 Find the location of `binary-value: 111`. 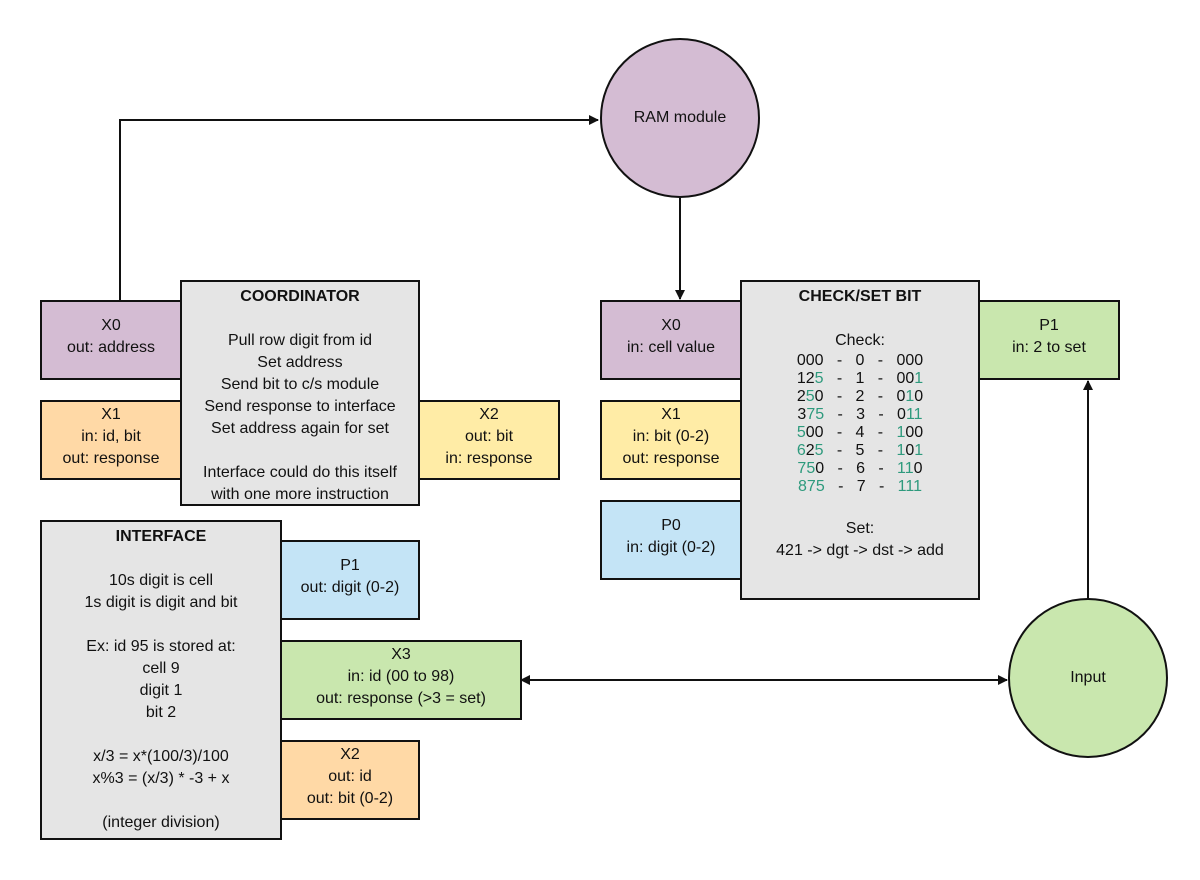

binary-value: 111 is located at coordinates (910, 486).